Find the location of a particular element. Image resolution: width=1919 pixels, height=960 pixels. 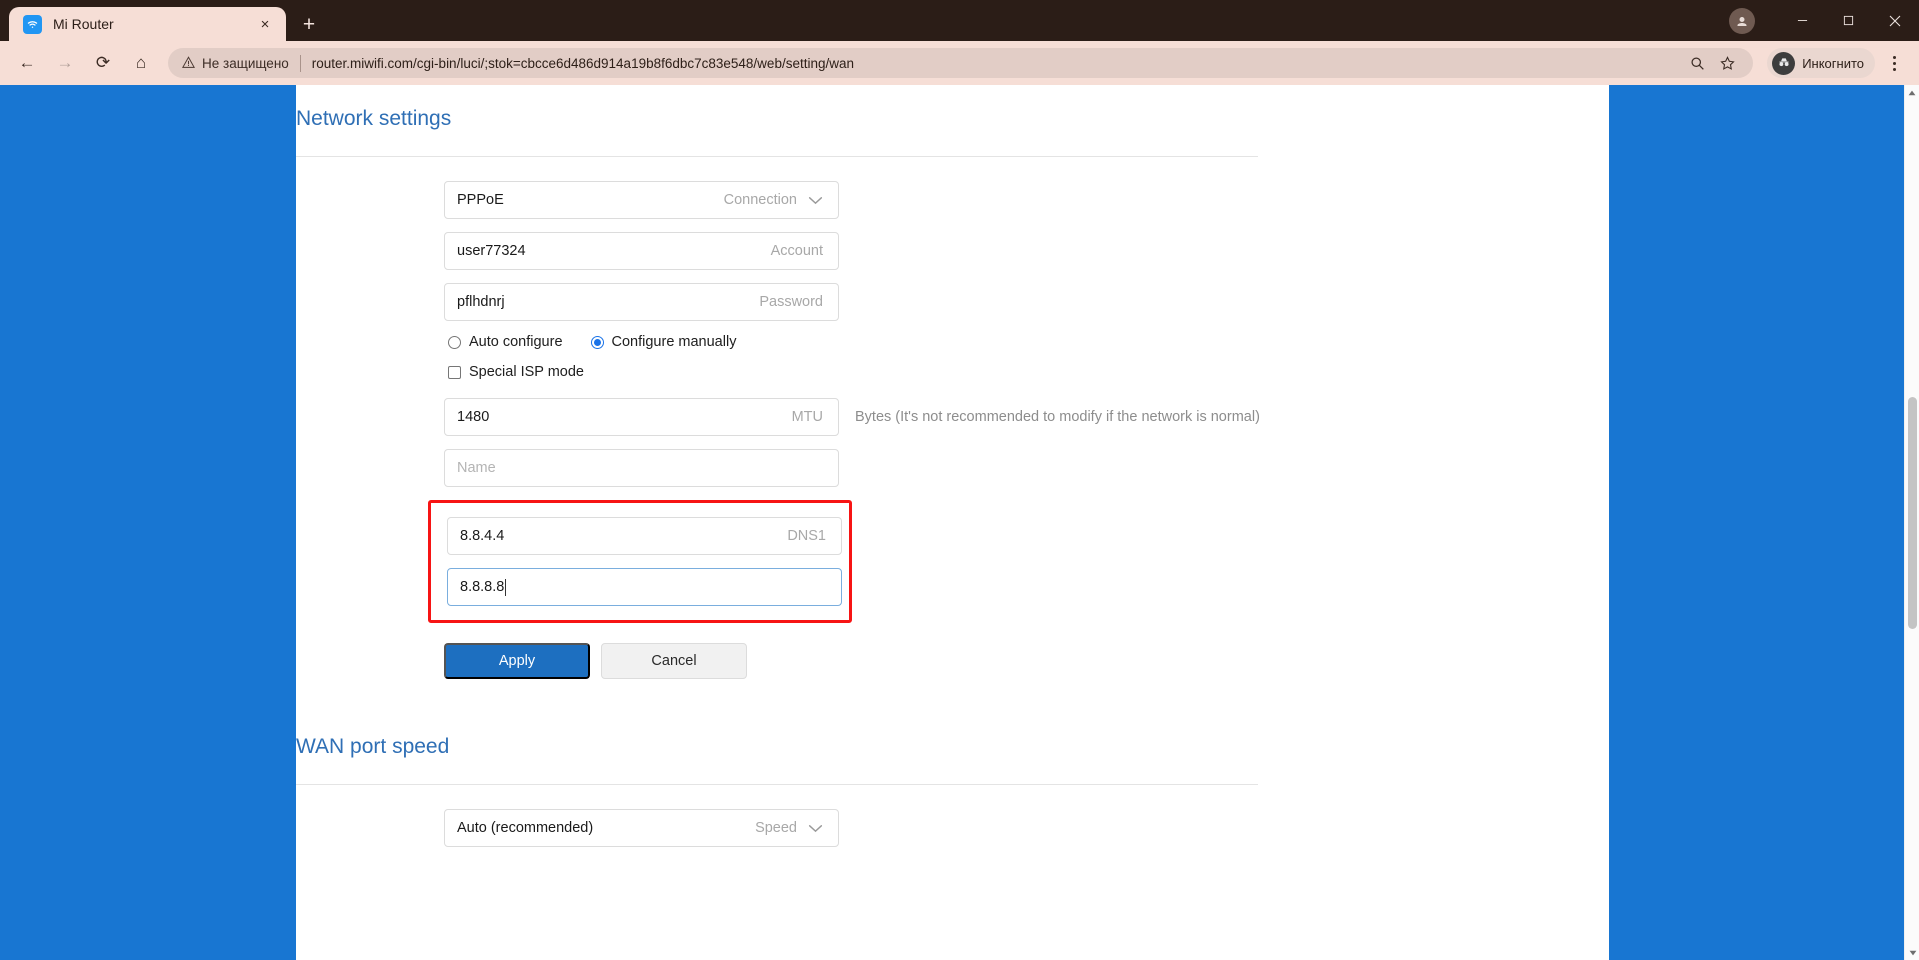

password-label: Password is located at coordinates (791, 302).